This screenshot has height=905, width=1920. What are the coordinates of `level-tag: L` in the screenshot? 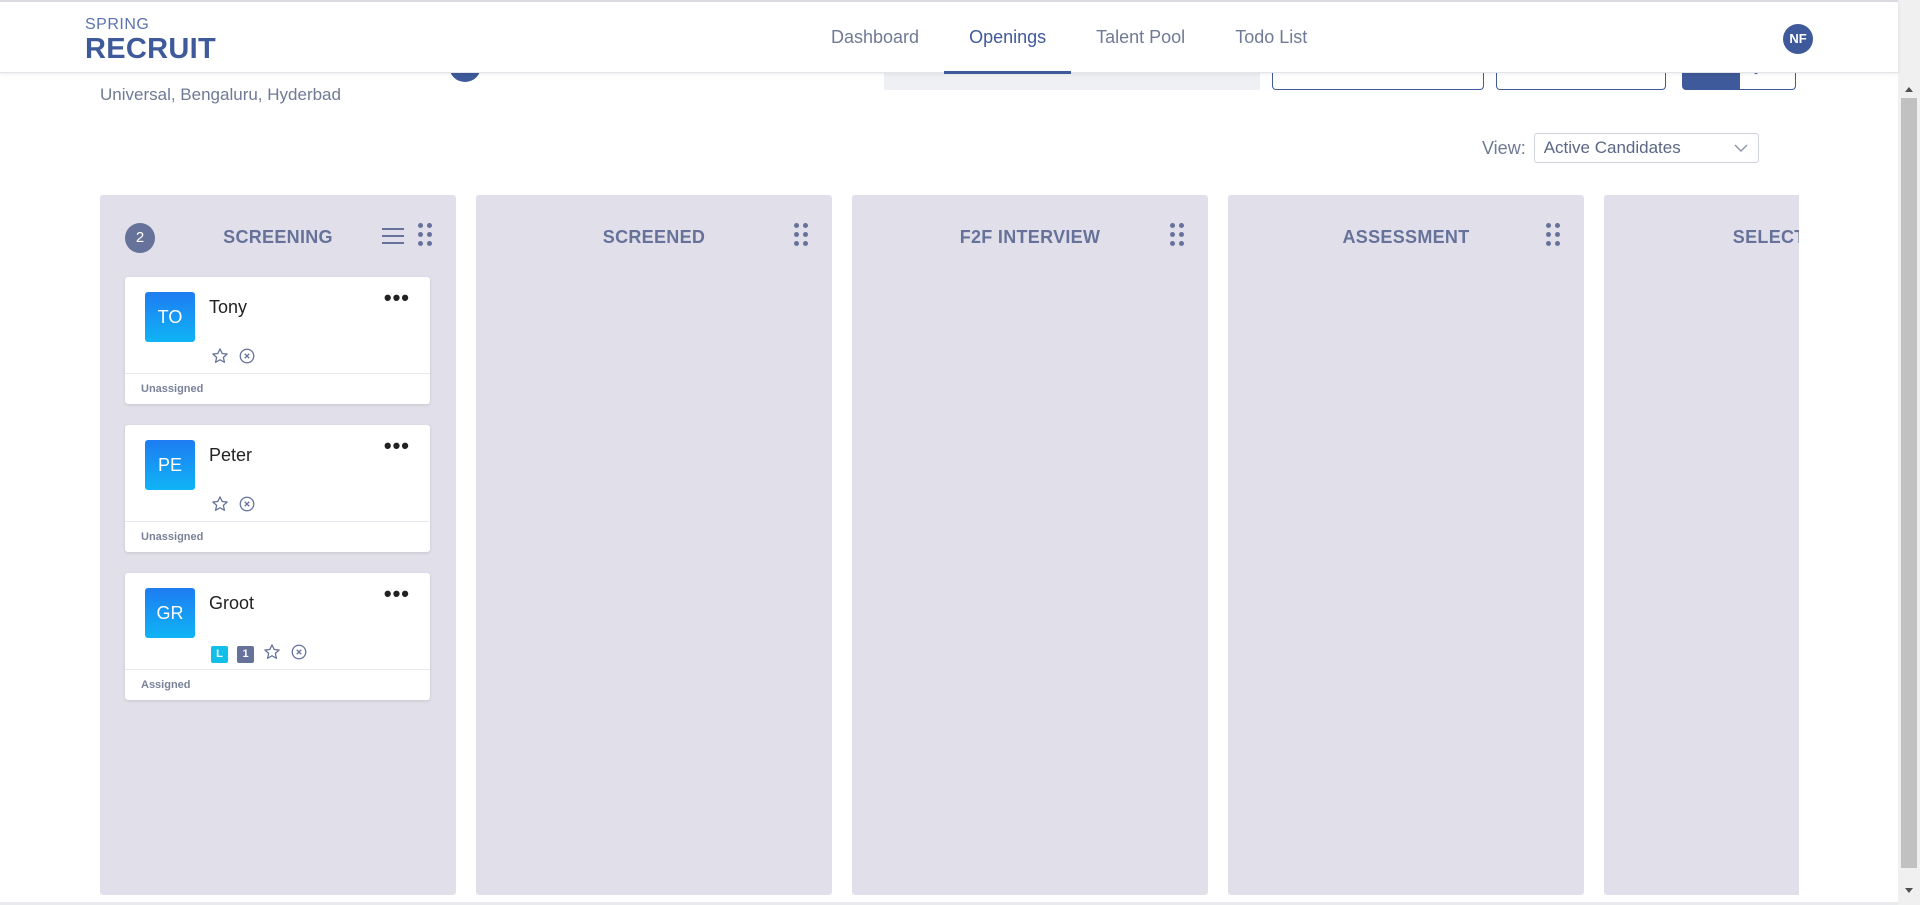 It's located at (219, 654).